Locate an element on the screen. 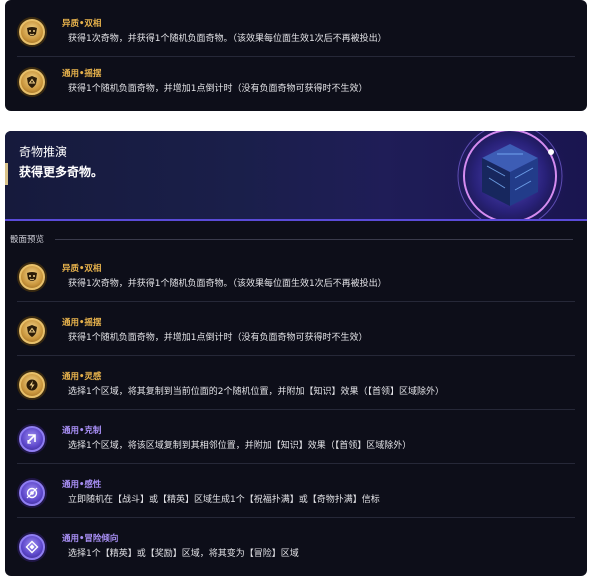 The width and height of the screenshot is (590, 576). effect-row: 通用•冒险倾向 选择1个【精英】或【奖励】区域，将其变为【冒险】区域 is located at coordinates (296, 547).